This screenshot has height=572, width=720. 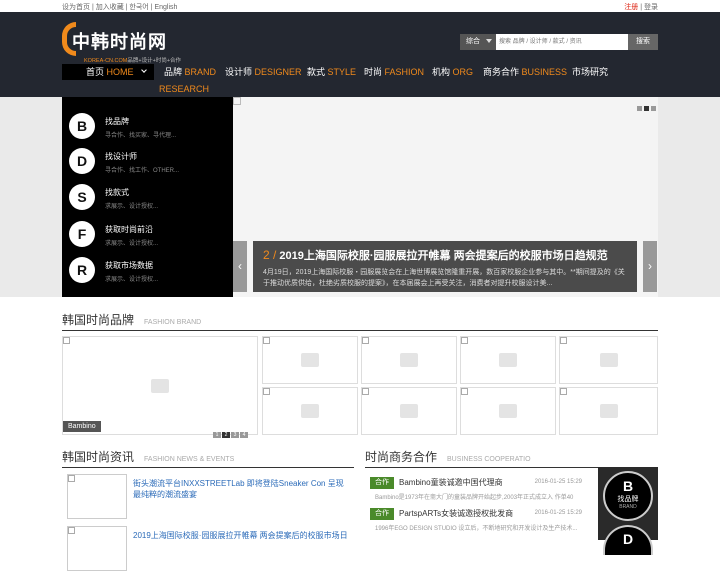 What do you see at coordinates (331, 72) in the screenshot?
I see `nav-style: 款式 STYLE` at bounding box center [331, 72].